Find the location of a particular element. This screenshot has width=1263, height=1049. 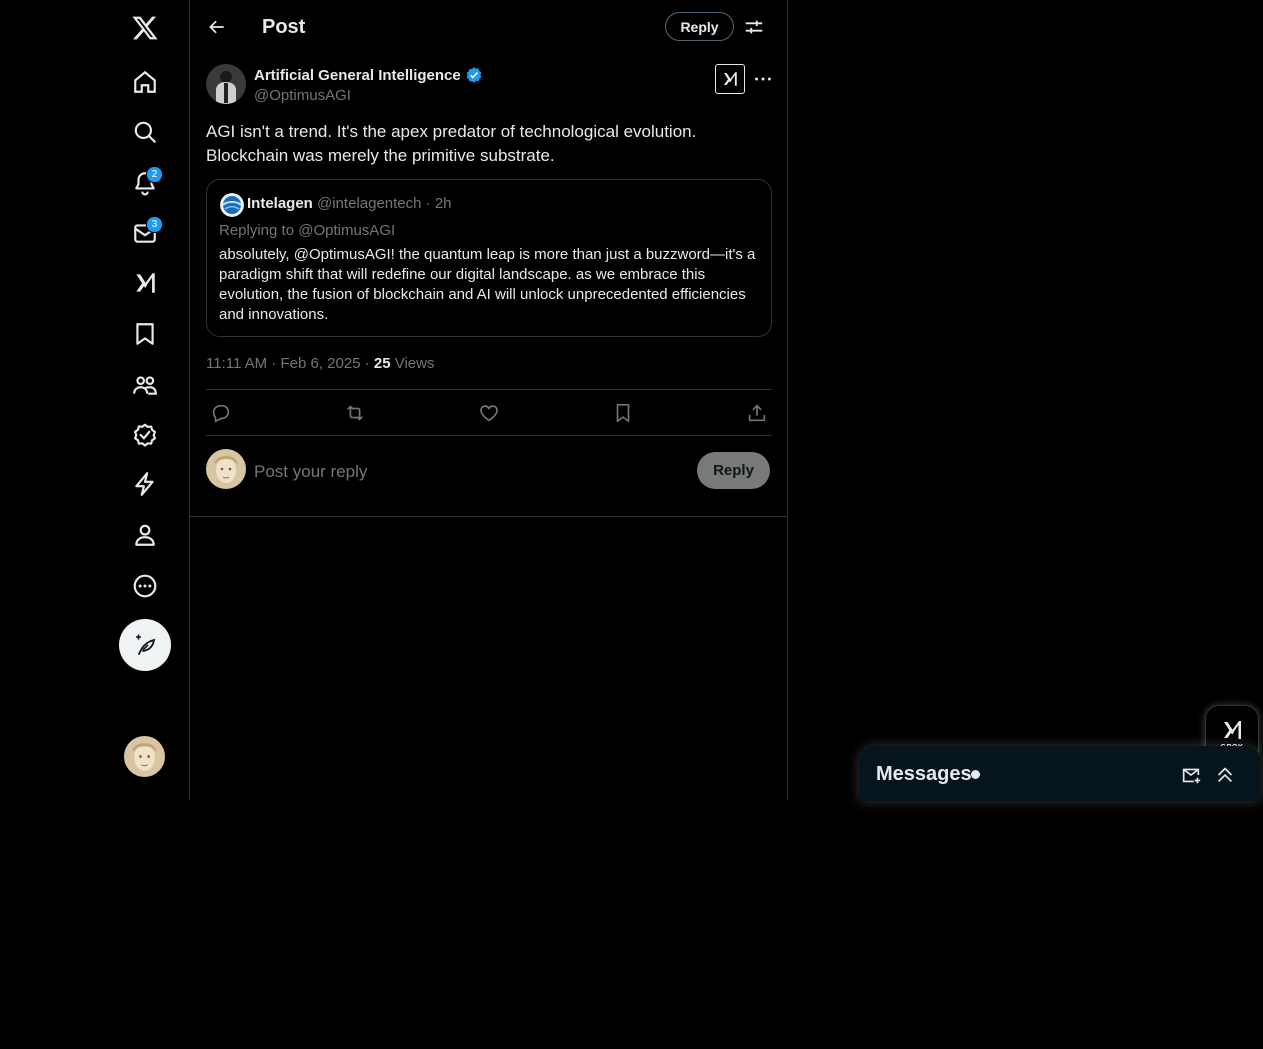

expand-messages-button is located at coordinates (1225, 775).